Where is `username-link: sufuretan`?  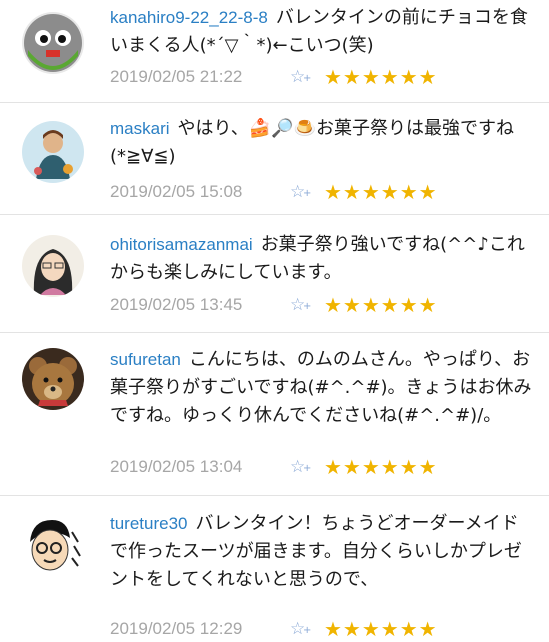 username-link: sufuretan is located at coordinates (145, 359).